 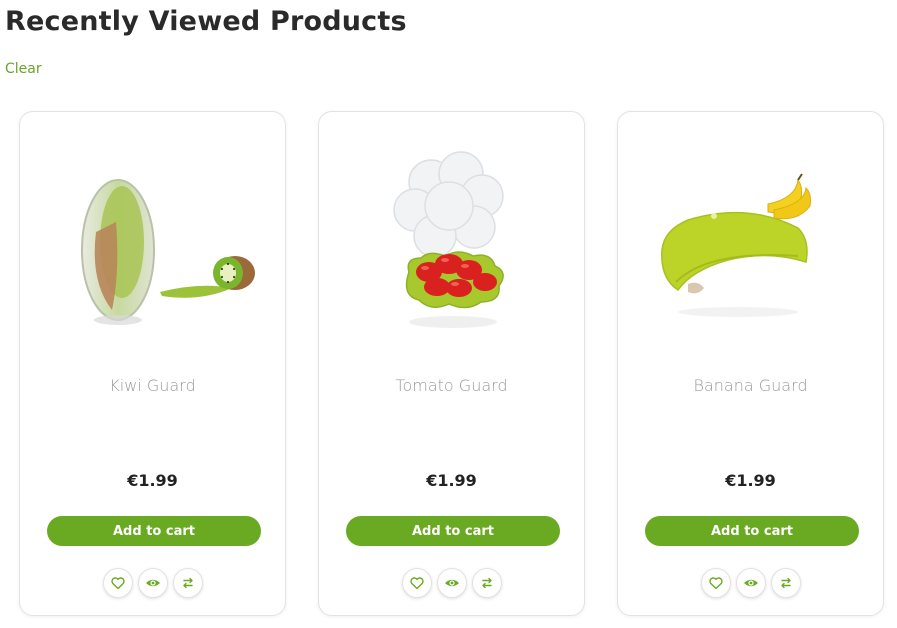 I want to click on clear-link: Clear, so click(x=23, y=69).